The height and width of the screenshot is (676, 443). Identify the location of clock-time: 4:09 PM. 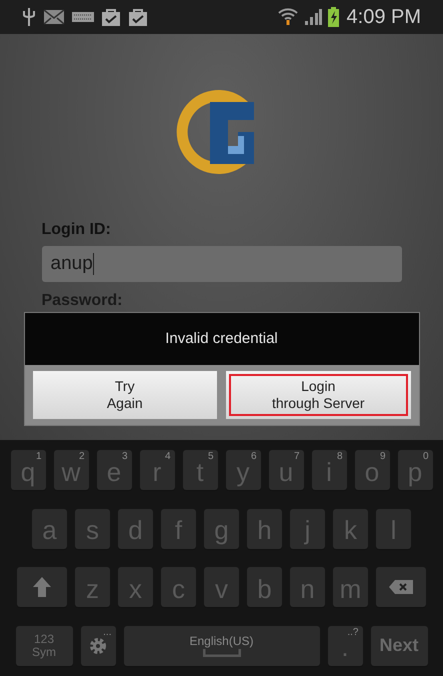
(383, 17).